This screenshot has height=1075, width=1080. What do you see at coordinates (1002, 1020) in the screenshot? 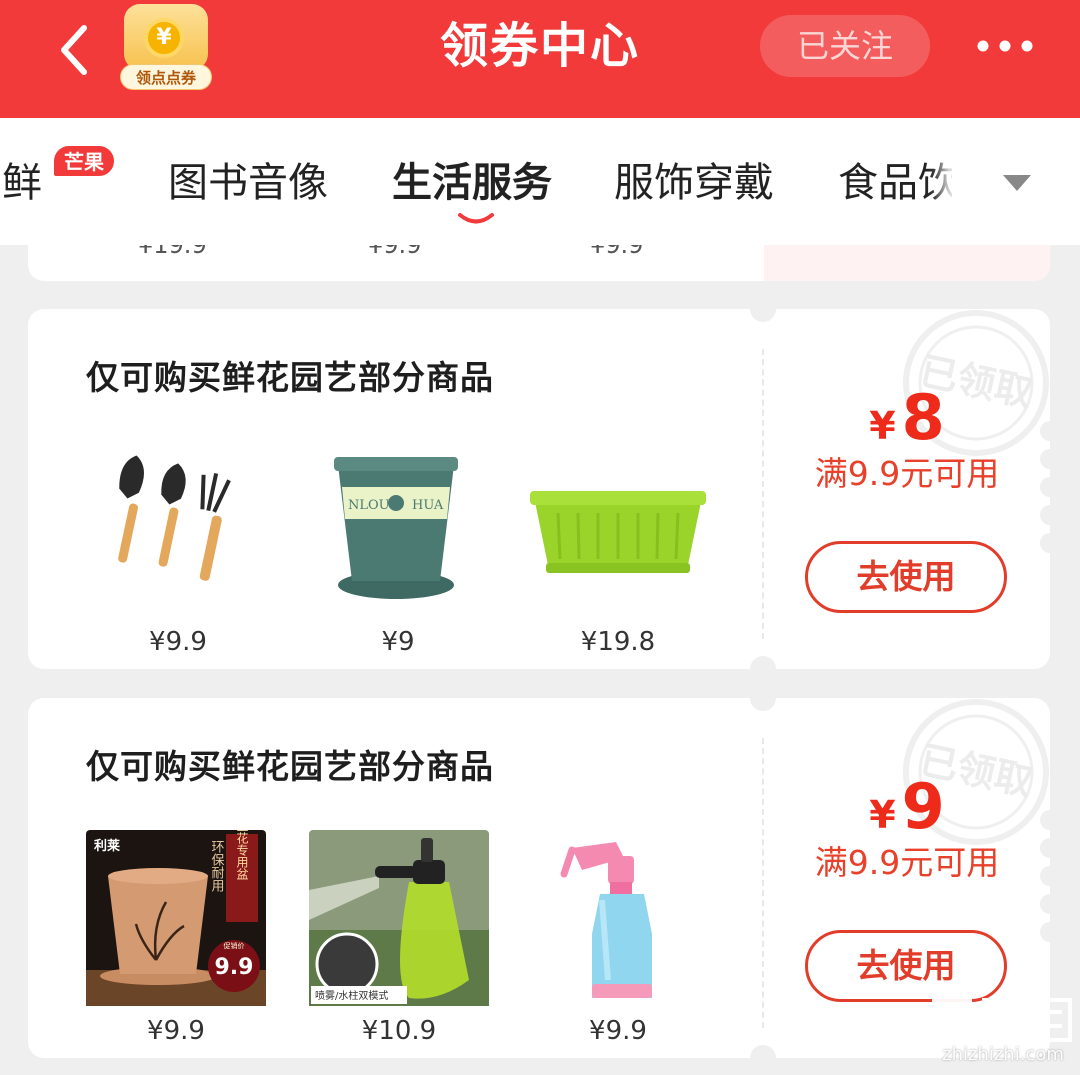
I see `watermark-logo-icon` at bounding box center [1002, 1020].